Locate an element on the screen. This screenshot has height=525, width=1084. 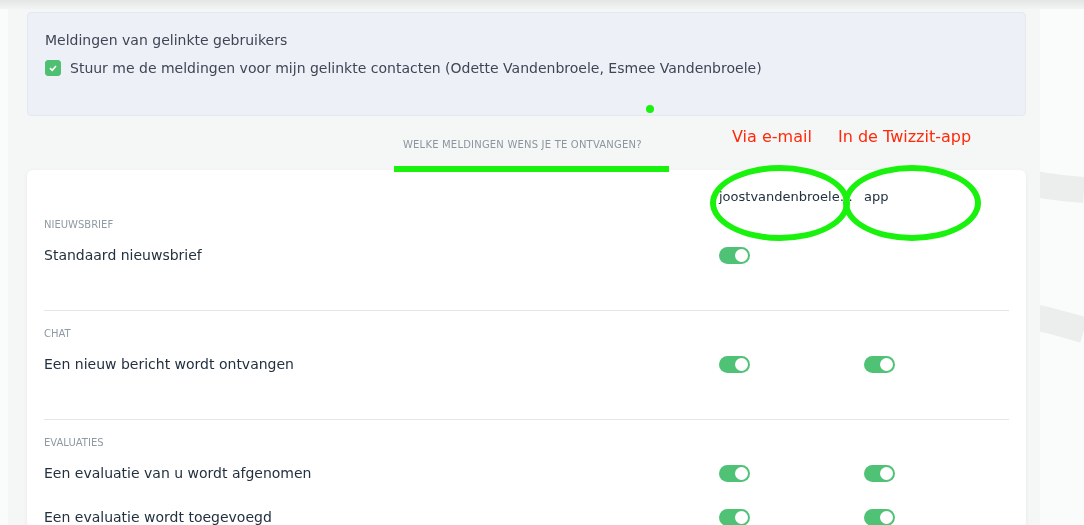
annotation-text: Via e-mail is located at coordinates (772, 136).